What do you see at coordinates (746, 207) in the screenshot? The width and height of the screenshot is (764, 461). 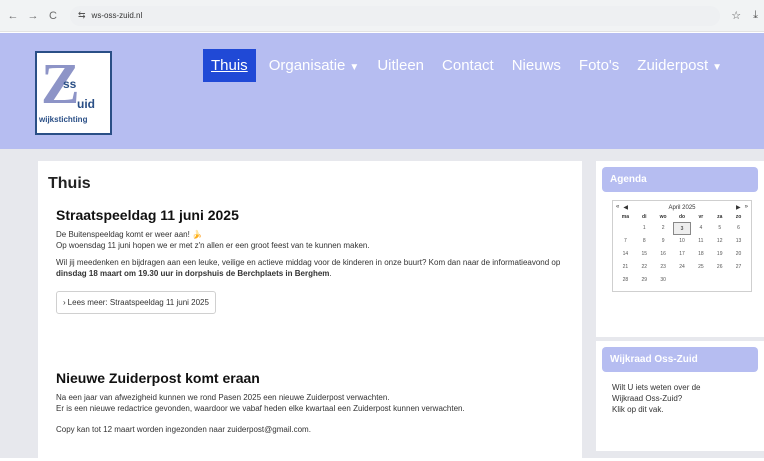 I see `next-year-icon: »` at bounding box center [746, 207].